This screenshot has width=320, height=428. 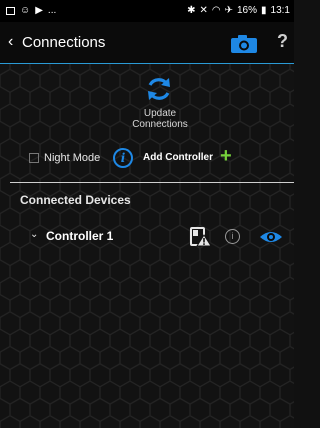 What do you see at coordinates (10, 42) in the screenshot?
I see `back-button: ‹` at bounding box center [10, 42].